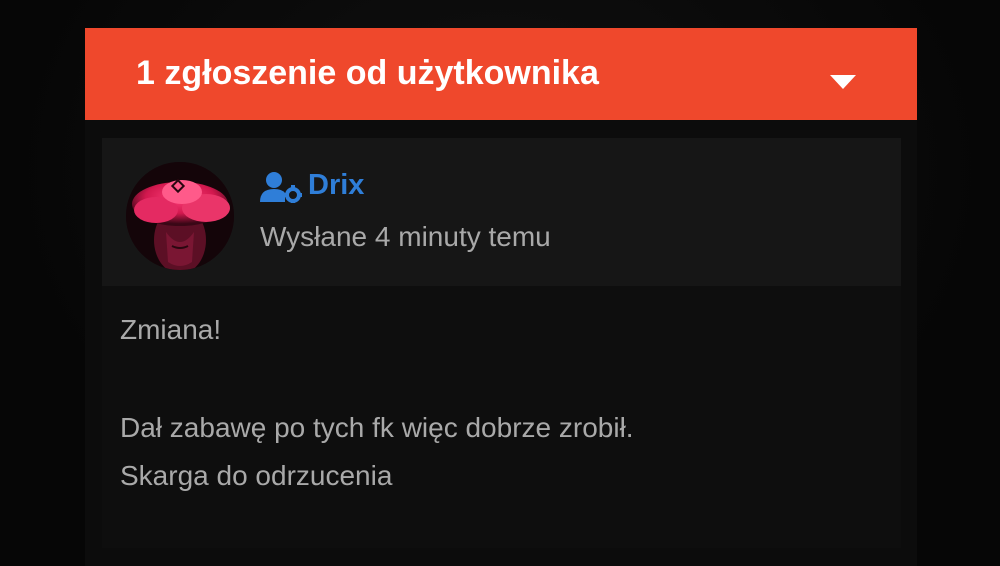  I want to click on author-name: Drix, so click(336, 185).